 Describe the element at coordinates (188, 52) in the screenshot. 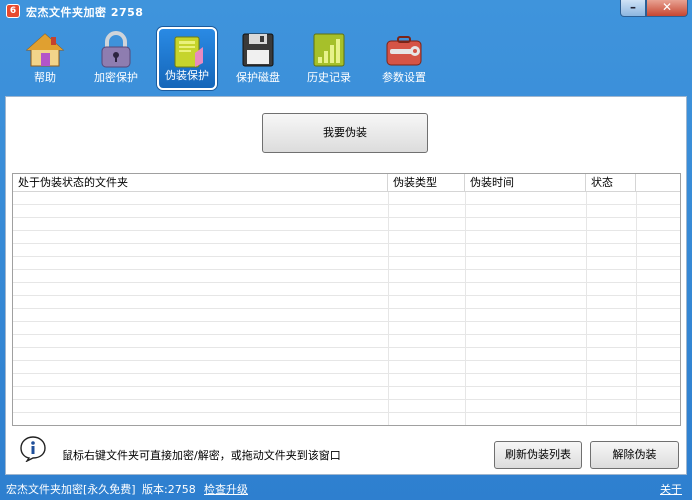

I see `disguise-book-icon` at that location.